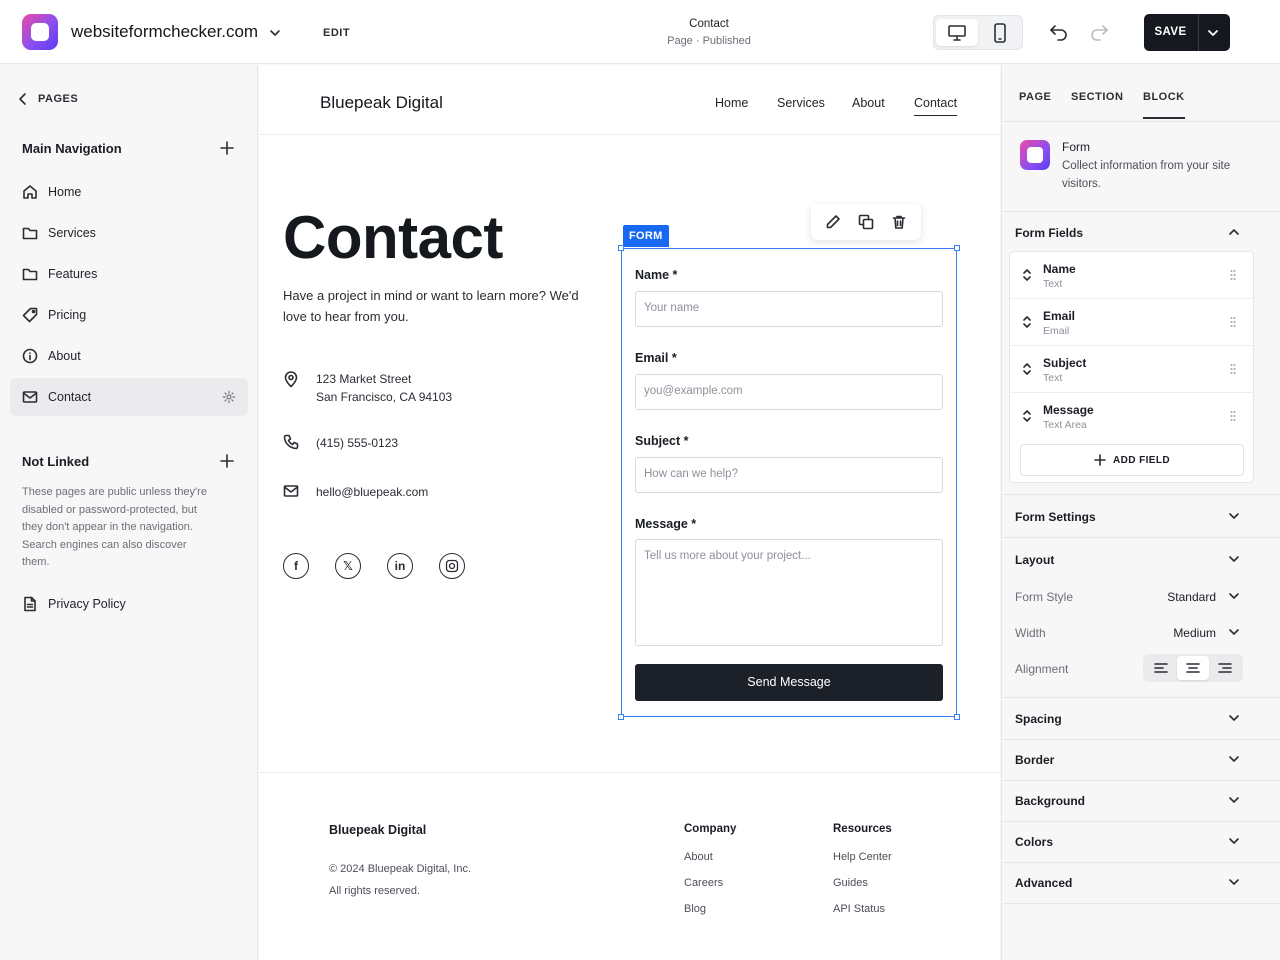  What do you see at coordinates (646, 236) in the screenshot?
I see `form-block-tag: FORM` at bounding box center [646, 236].